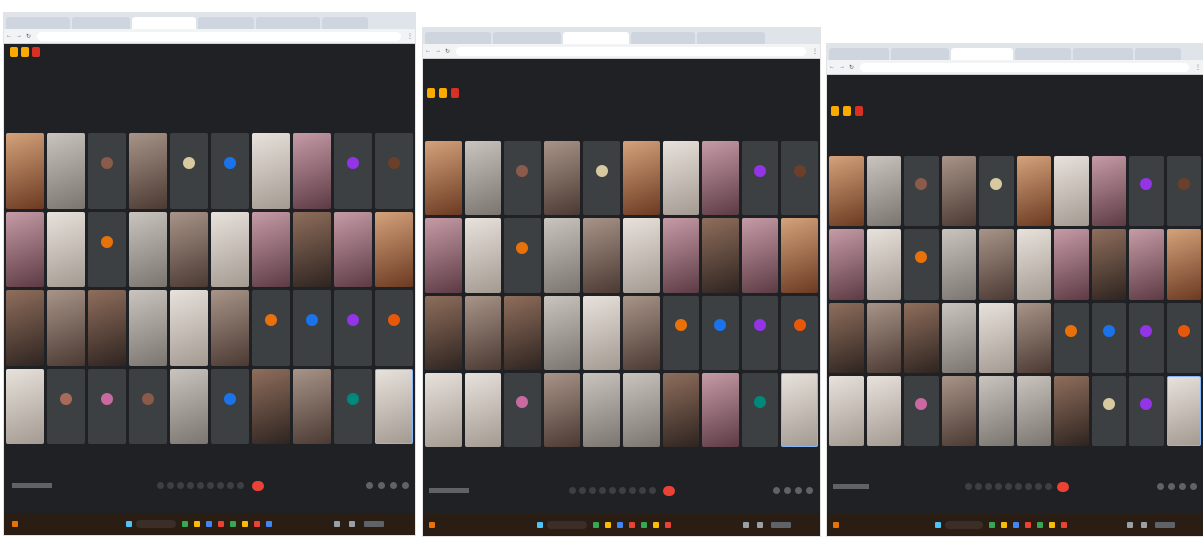 This screenshot has width=1203, height=537. I want to click on weather-icon, so click(836, 525).